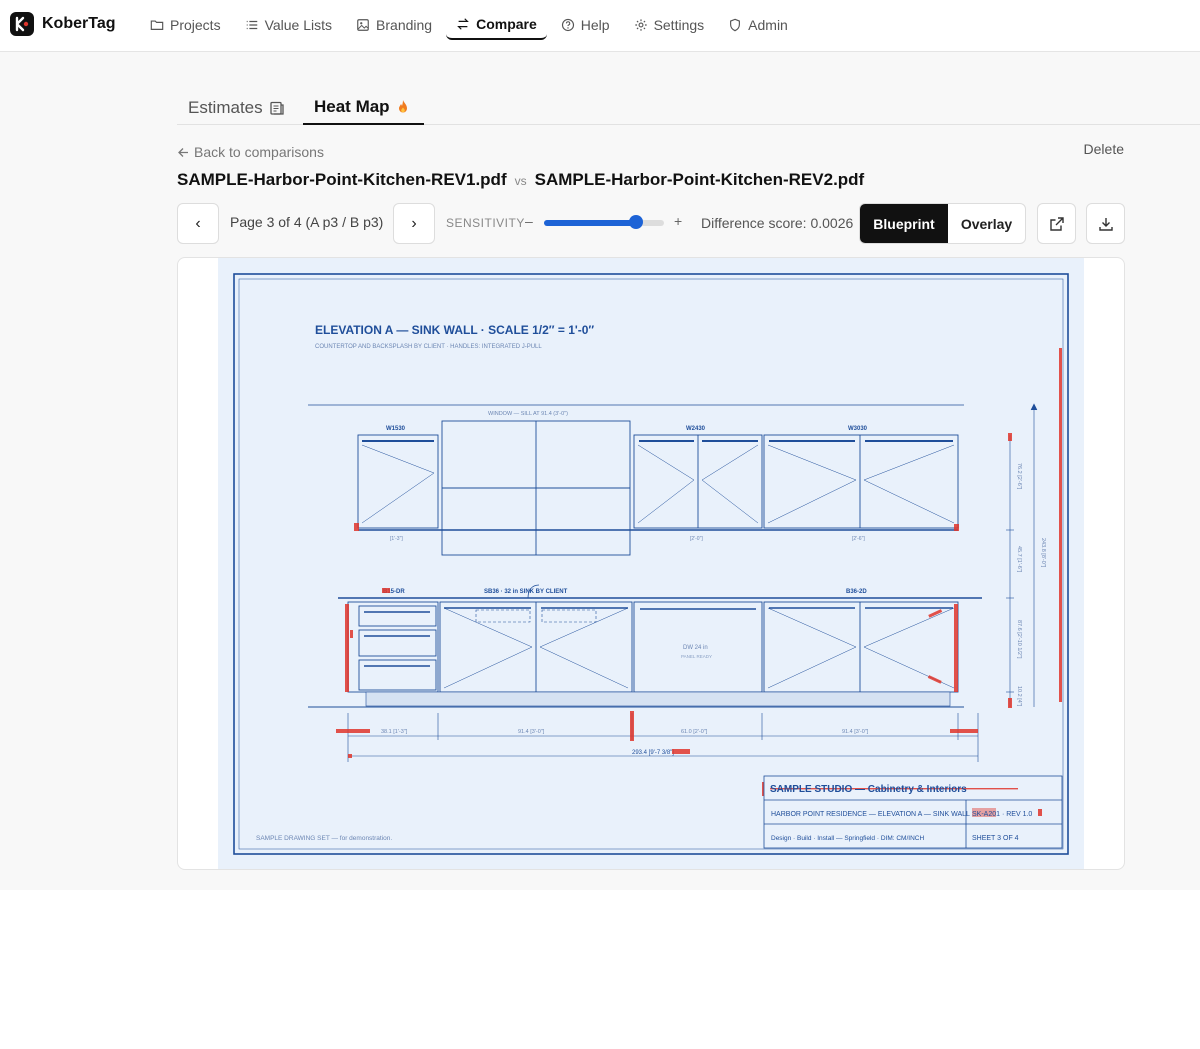  I want to click on file-b-name: SAMPLE-Harbor-Point-Kitchen-REV2.pdf, so click(699, 179).